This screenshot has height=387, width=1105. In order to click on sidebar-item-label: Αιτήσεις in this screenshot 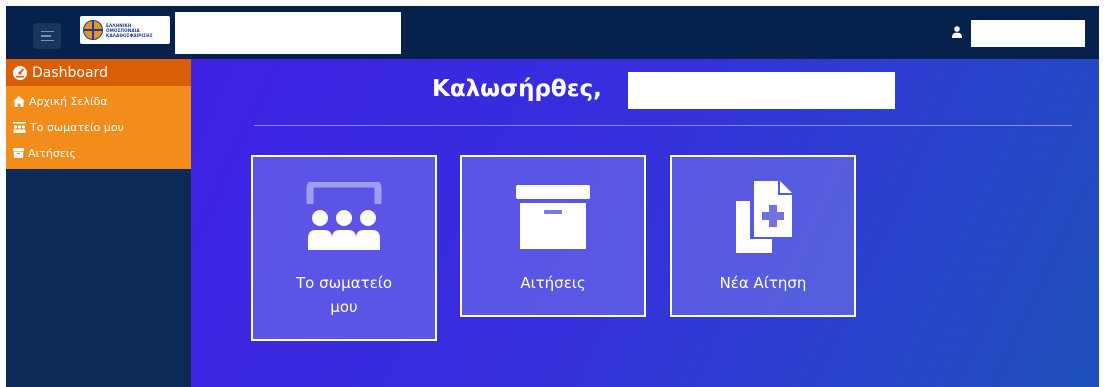, I will do `click(52, 153)`.